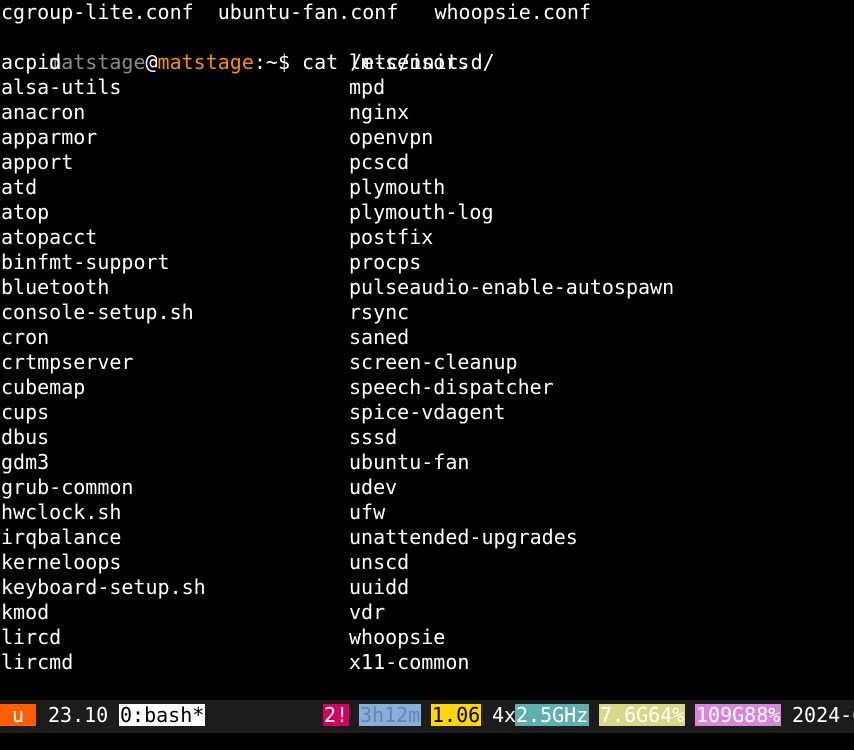 This screenshot has width=854, height=750. What do you see at coordinates (162, 715) in the screenshot?
I see `window-tab-bash: 0:bash*` at bounding box center [162, 715].